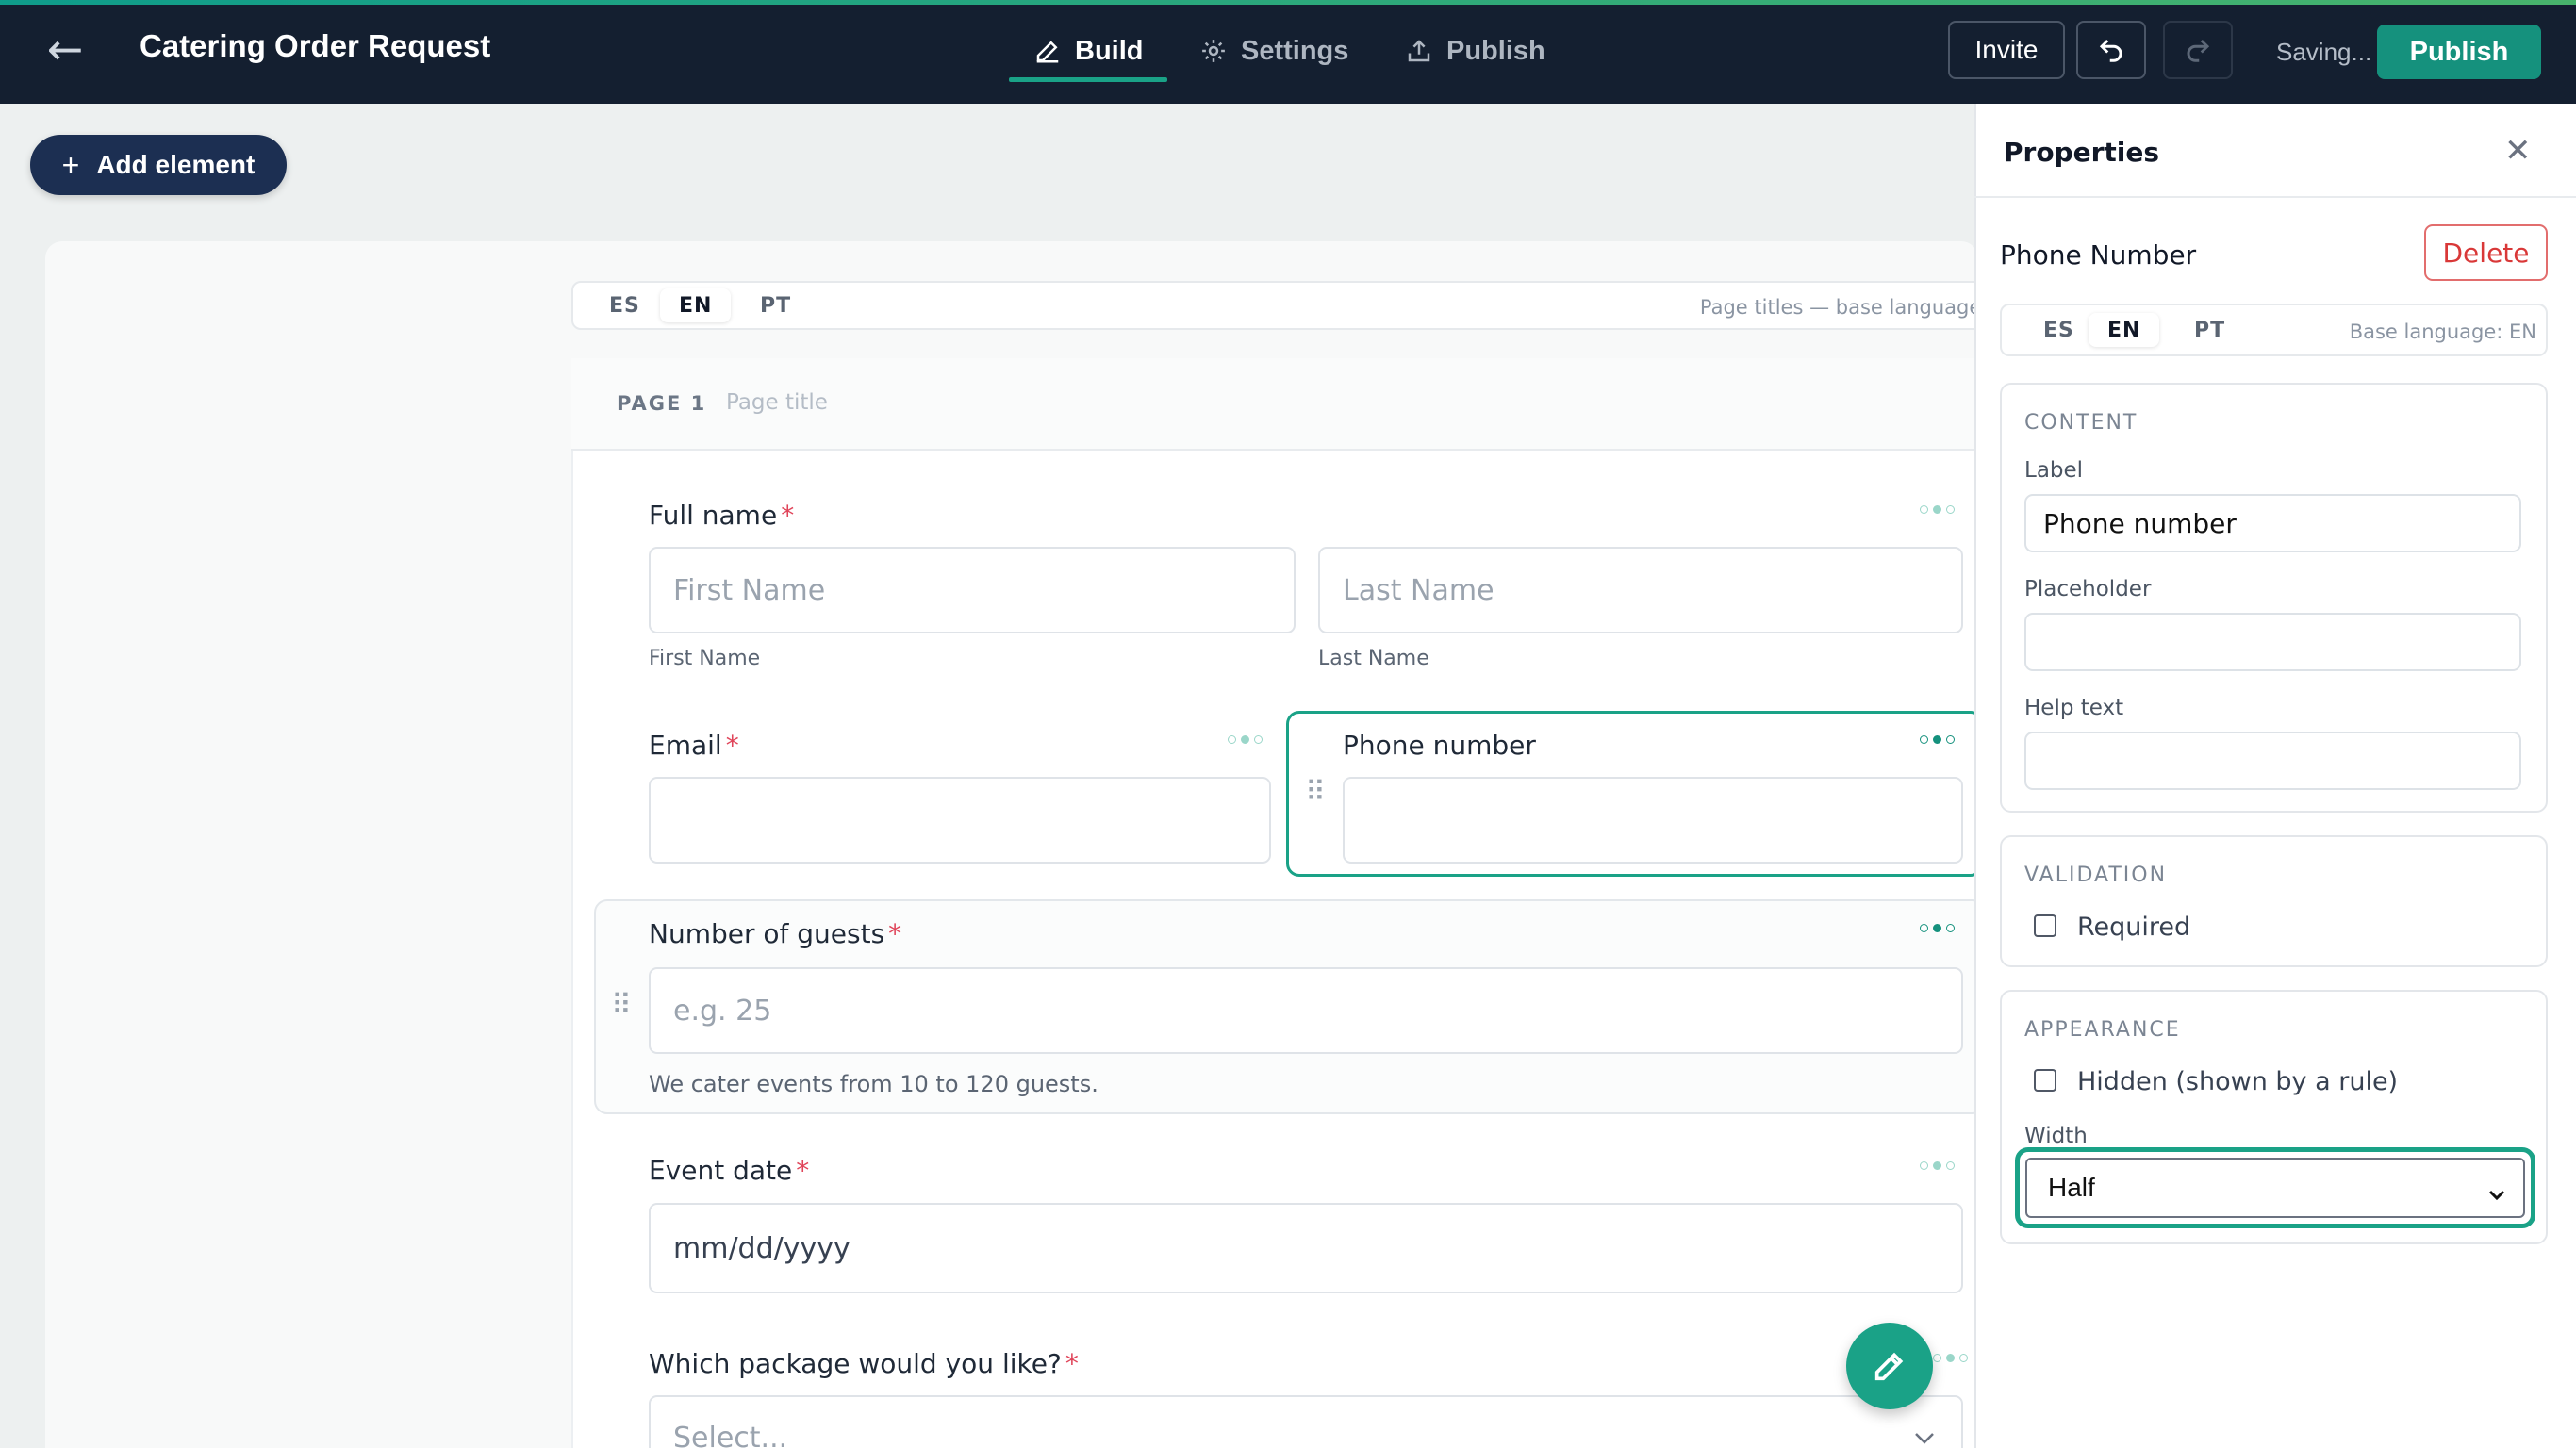 This screenshot has width=2576, height=1448. What do you see at coordinates (1373, 658) in the screenshot?
I see `last-name-sublabel: Last Name` at bounding box center [1373, 658].